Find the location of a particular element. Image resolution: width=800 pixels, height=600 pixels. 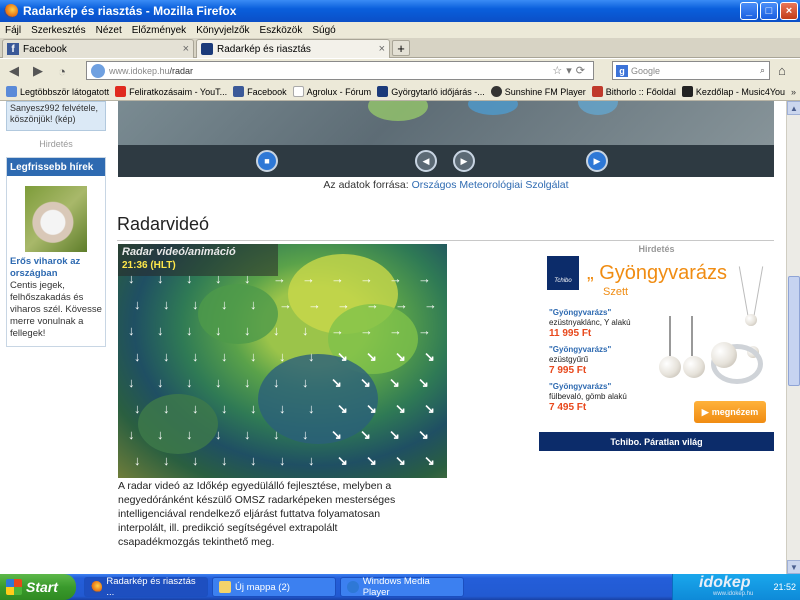

tab-facebook: f Facebook × is located at coordinates (98, 48).